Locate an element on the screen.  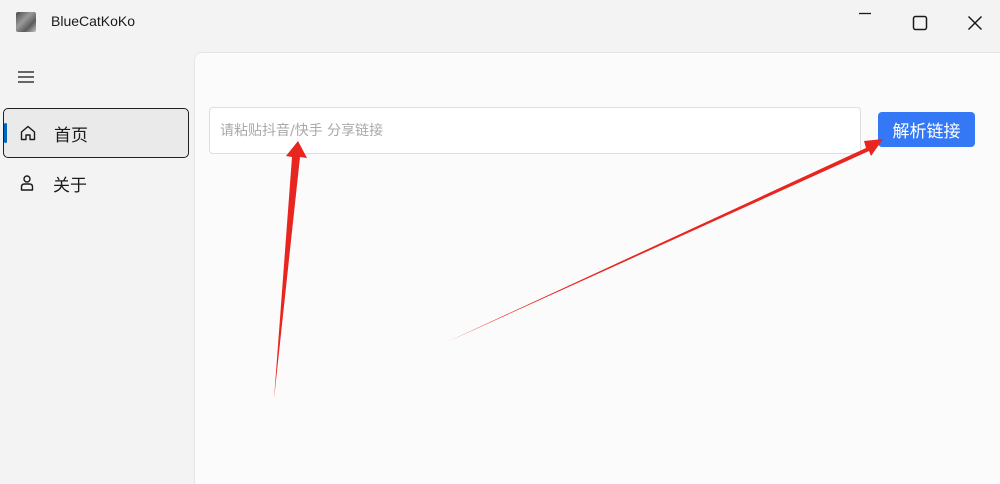
app-title: BlueCatKoKo is located at coordinates (93, 21).